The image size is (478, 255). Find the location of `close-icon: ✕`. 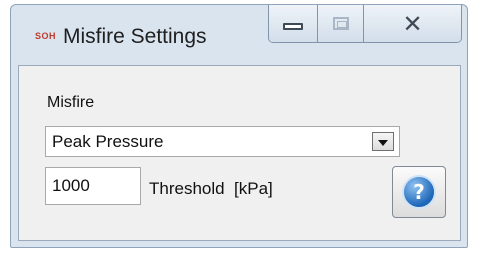

close-icon: ✕ is located at coordinates (412, 23).